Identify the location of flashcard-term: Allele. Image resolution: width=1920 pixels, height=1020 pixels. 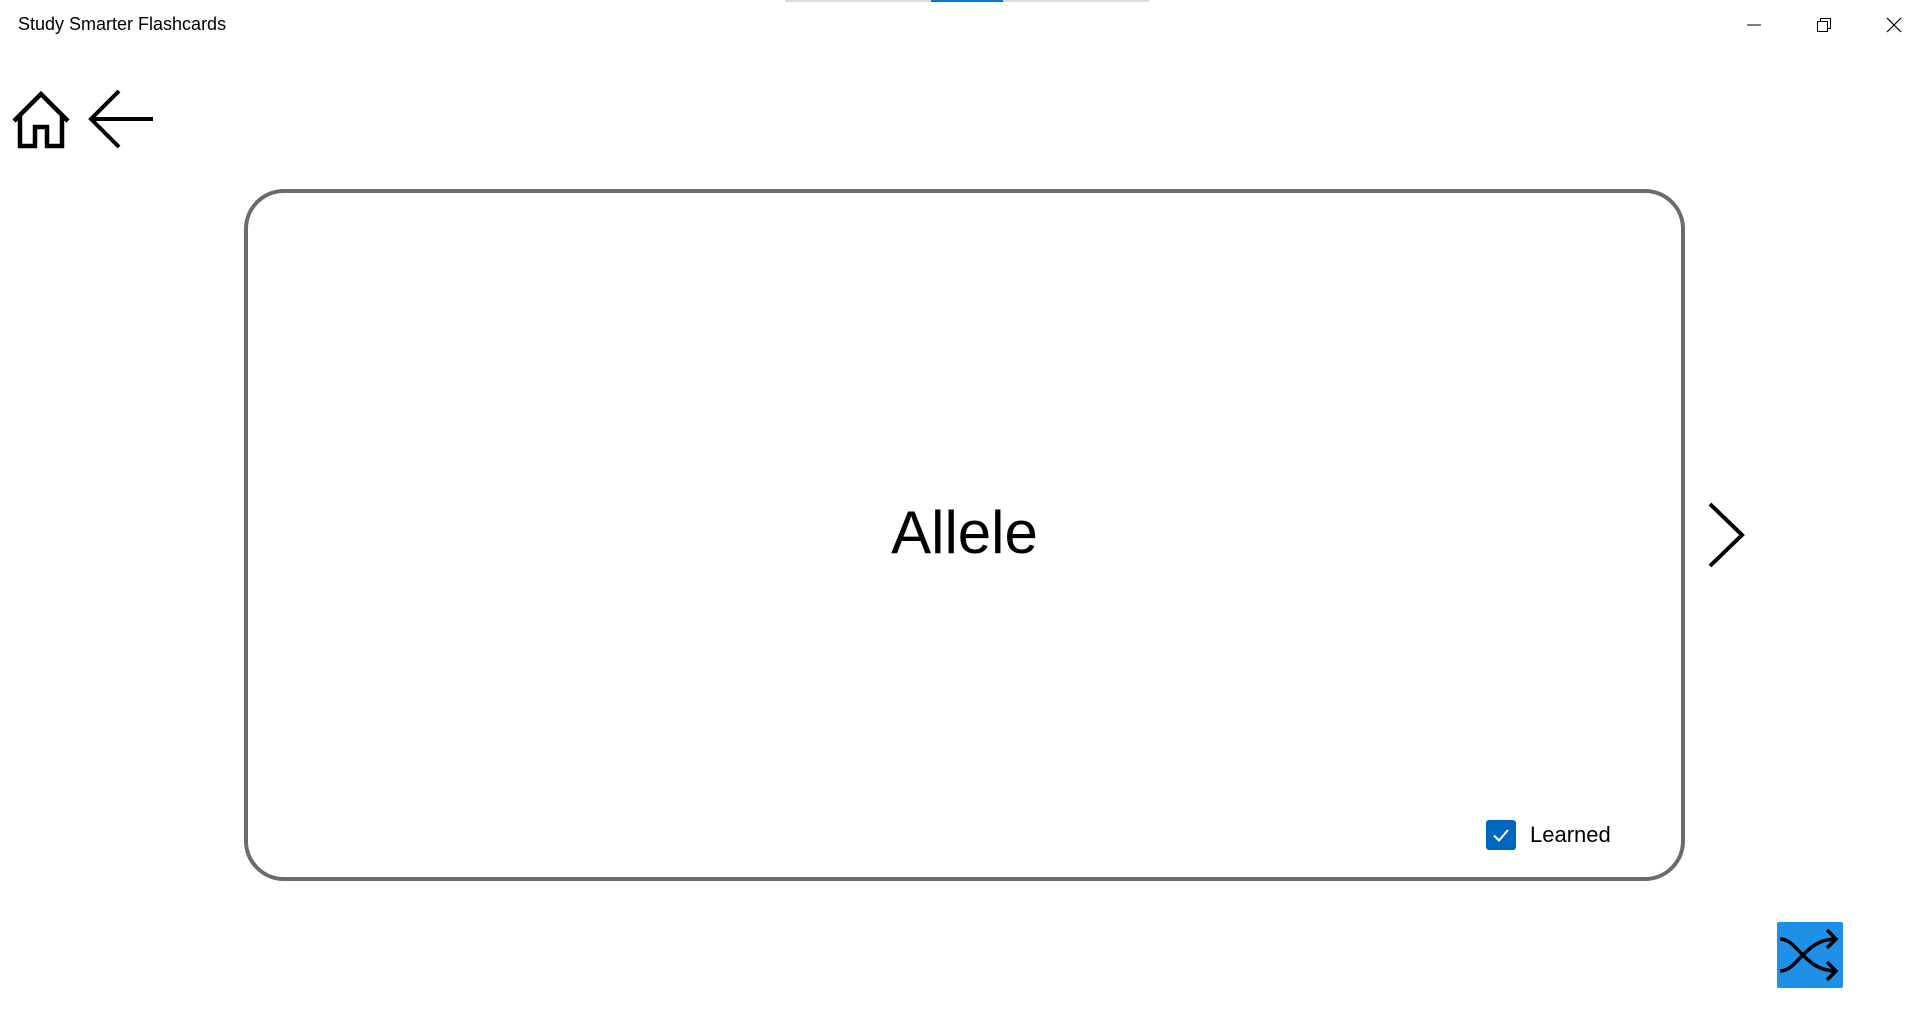
(964, 532).